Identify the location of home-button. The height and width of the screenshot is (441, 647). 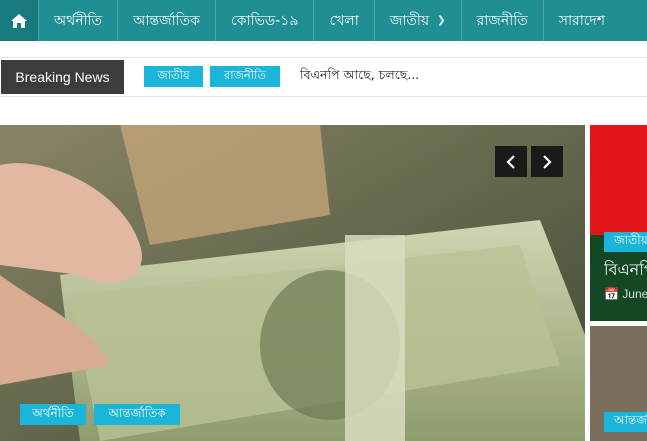
(19, 20).